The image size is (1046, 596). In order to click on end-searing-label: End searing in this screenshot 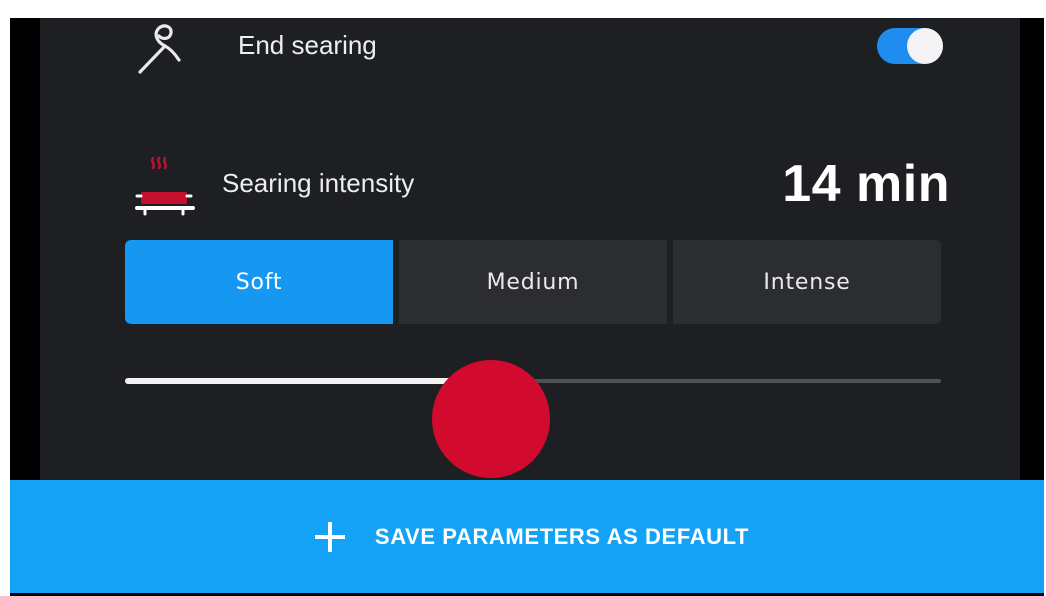, I will do `click(307, 45)`.